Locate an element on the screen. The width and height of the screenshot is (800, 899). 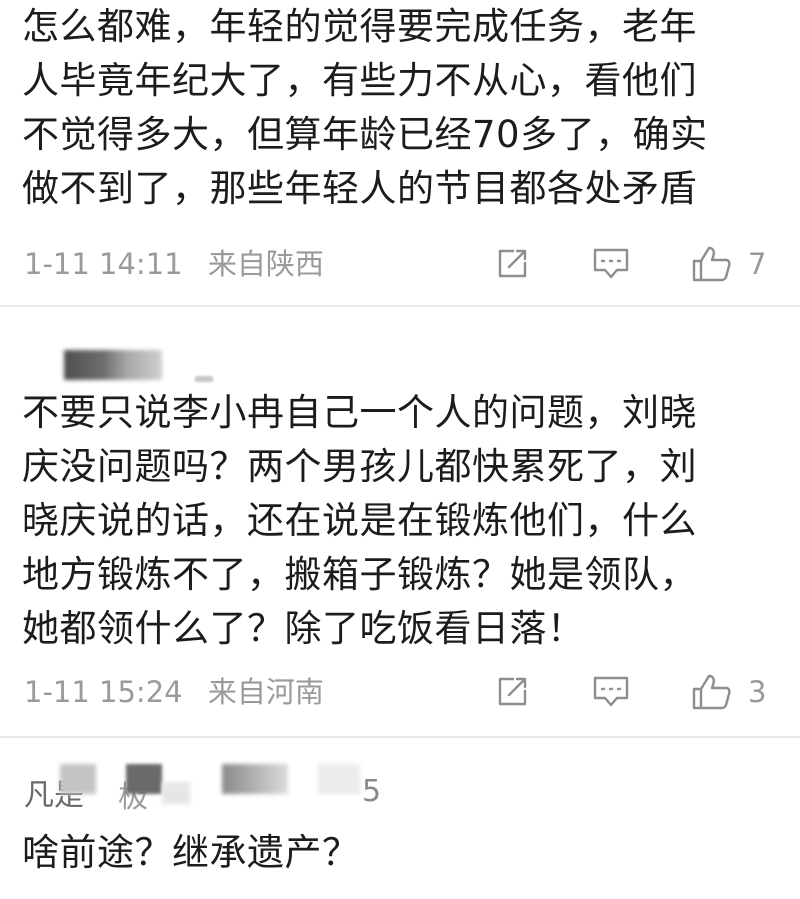
like-count: 7 is located at coordinates (757, 264).